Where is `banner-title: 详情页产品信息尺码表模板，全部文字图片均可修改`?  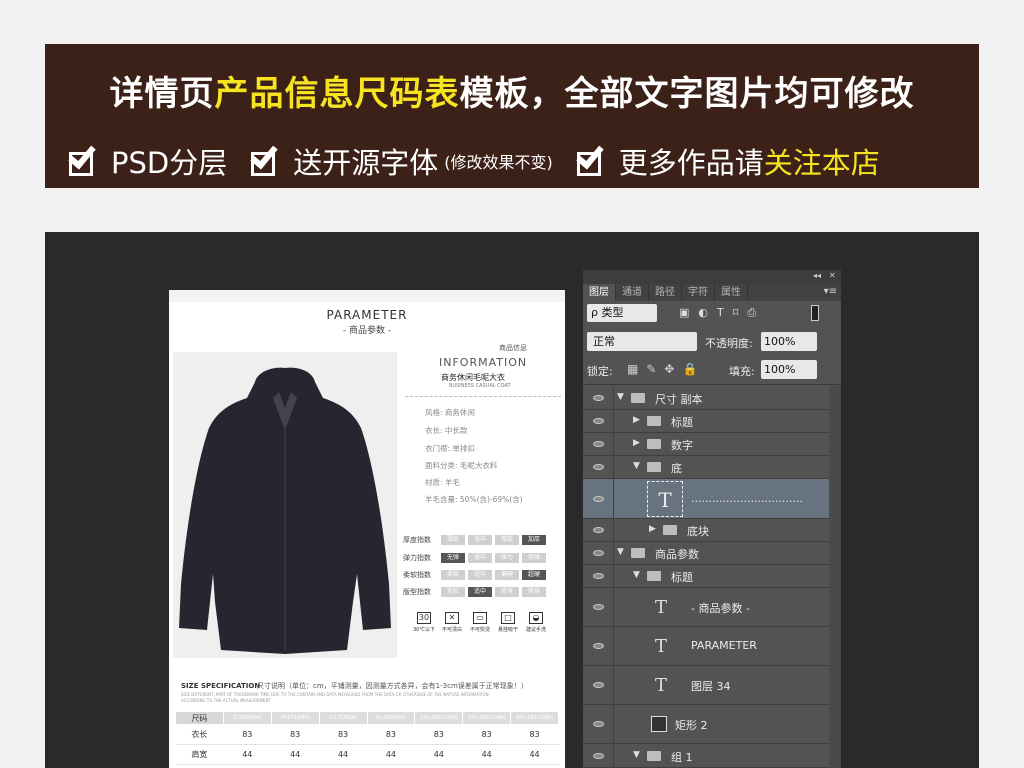 banner-title: 详情页产品信息尺码表模板，全部文字图片均可修改 is located at coordinates (512, 94).